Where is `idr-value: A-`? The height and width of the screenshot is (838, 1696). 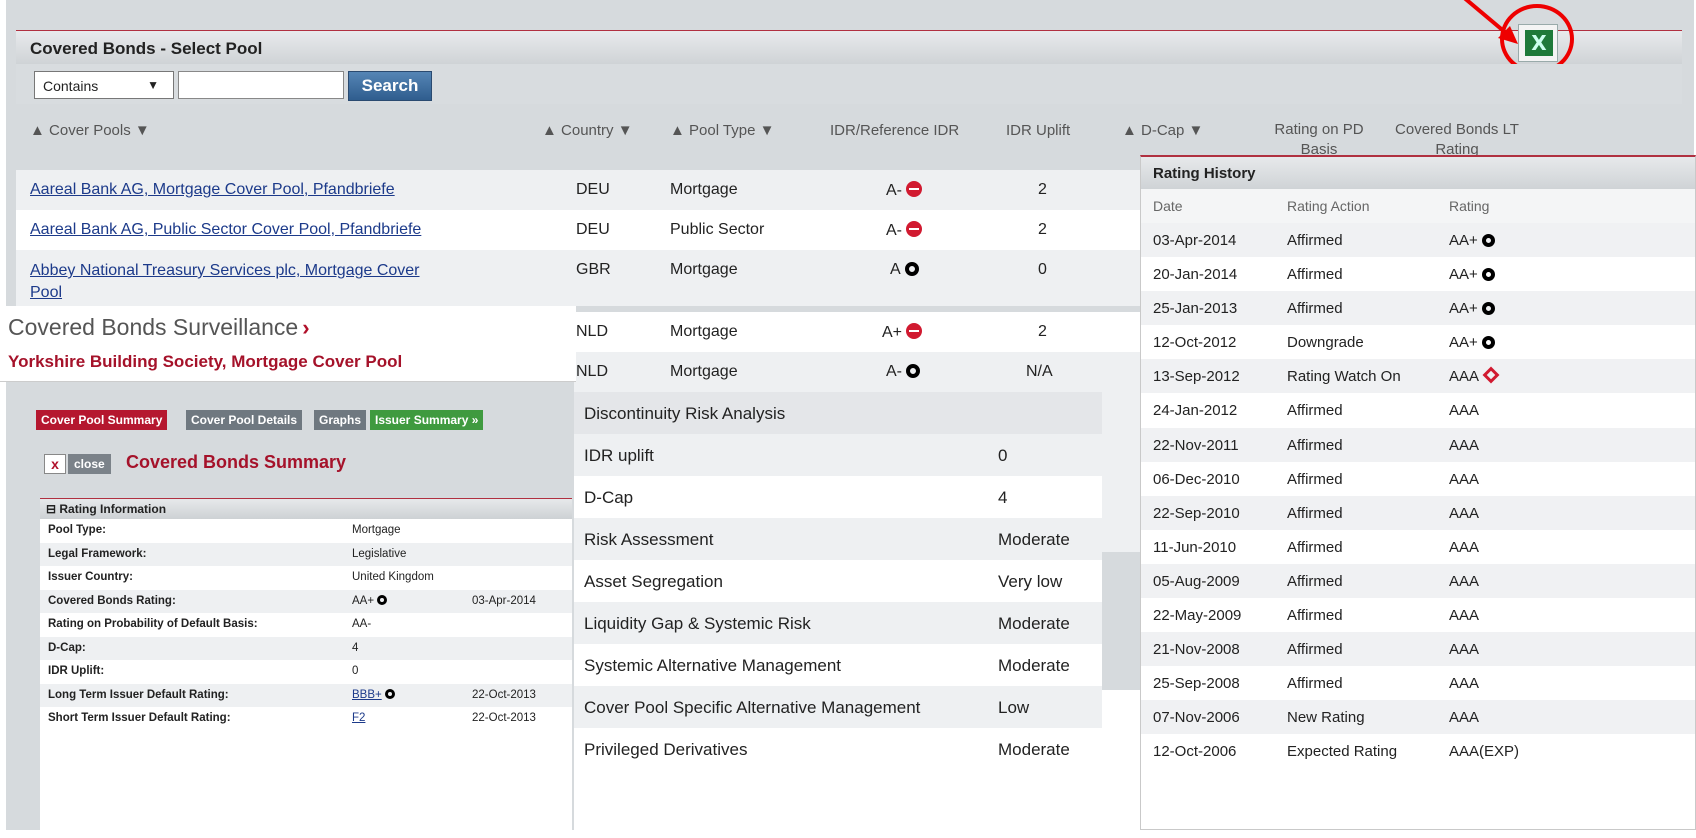
idr-value: A- is located at coordinates (894, 190).